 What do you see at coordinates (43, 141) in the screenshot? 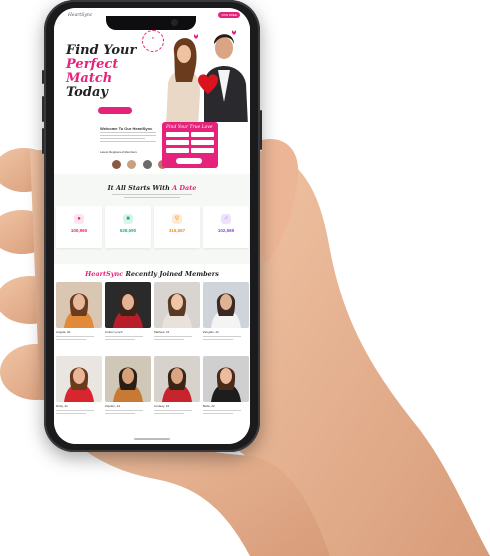
I see `volume-down-button` at bounding box center [43, 141].